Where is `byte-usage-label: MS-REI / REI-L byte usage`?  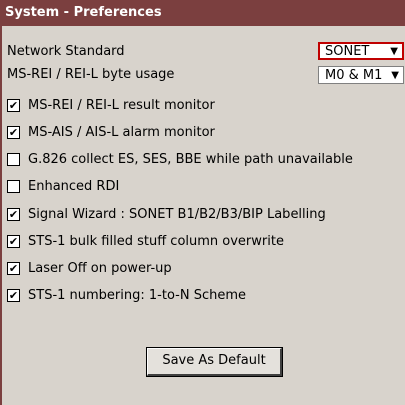
byte-usage-label: MS-REI / REI-L byte usage is located at coordinates (91, 74).